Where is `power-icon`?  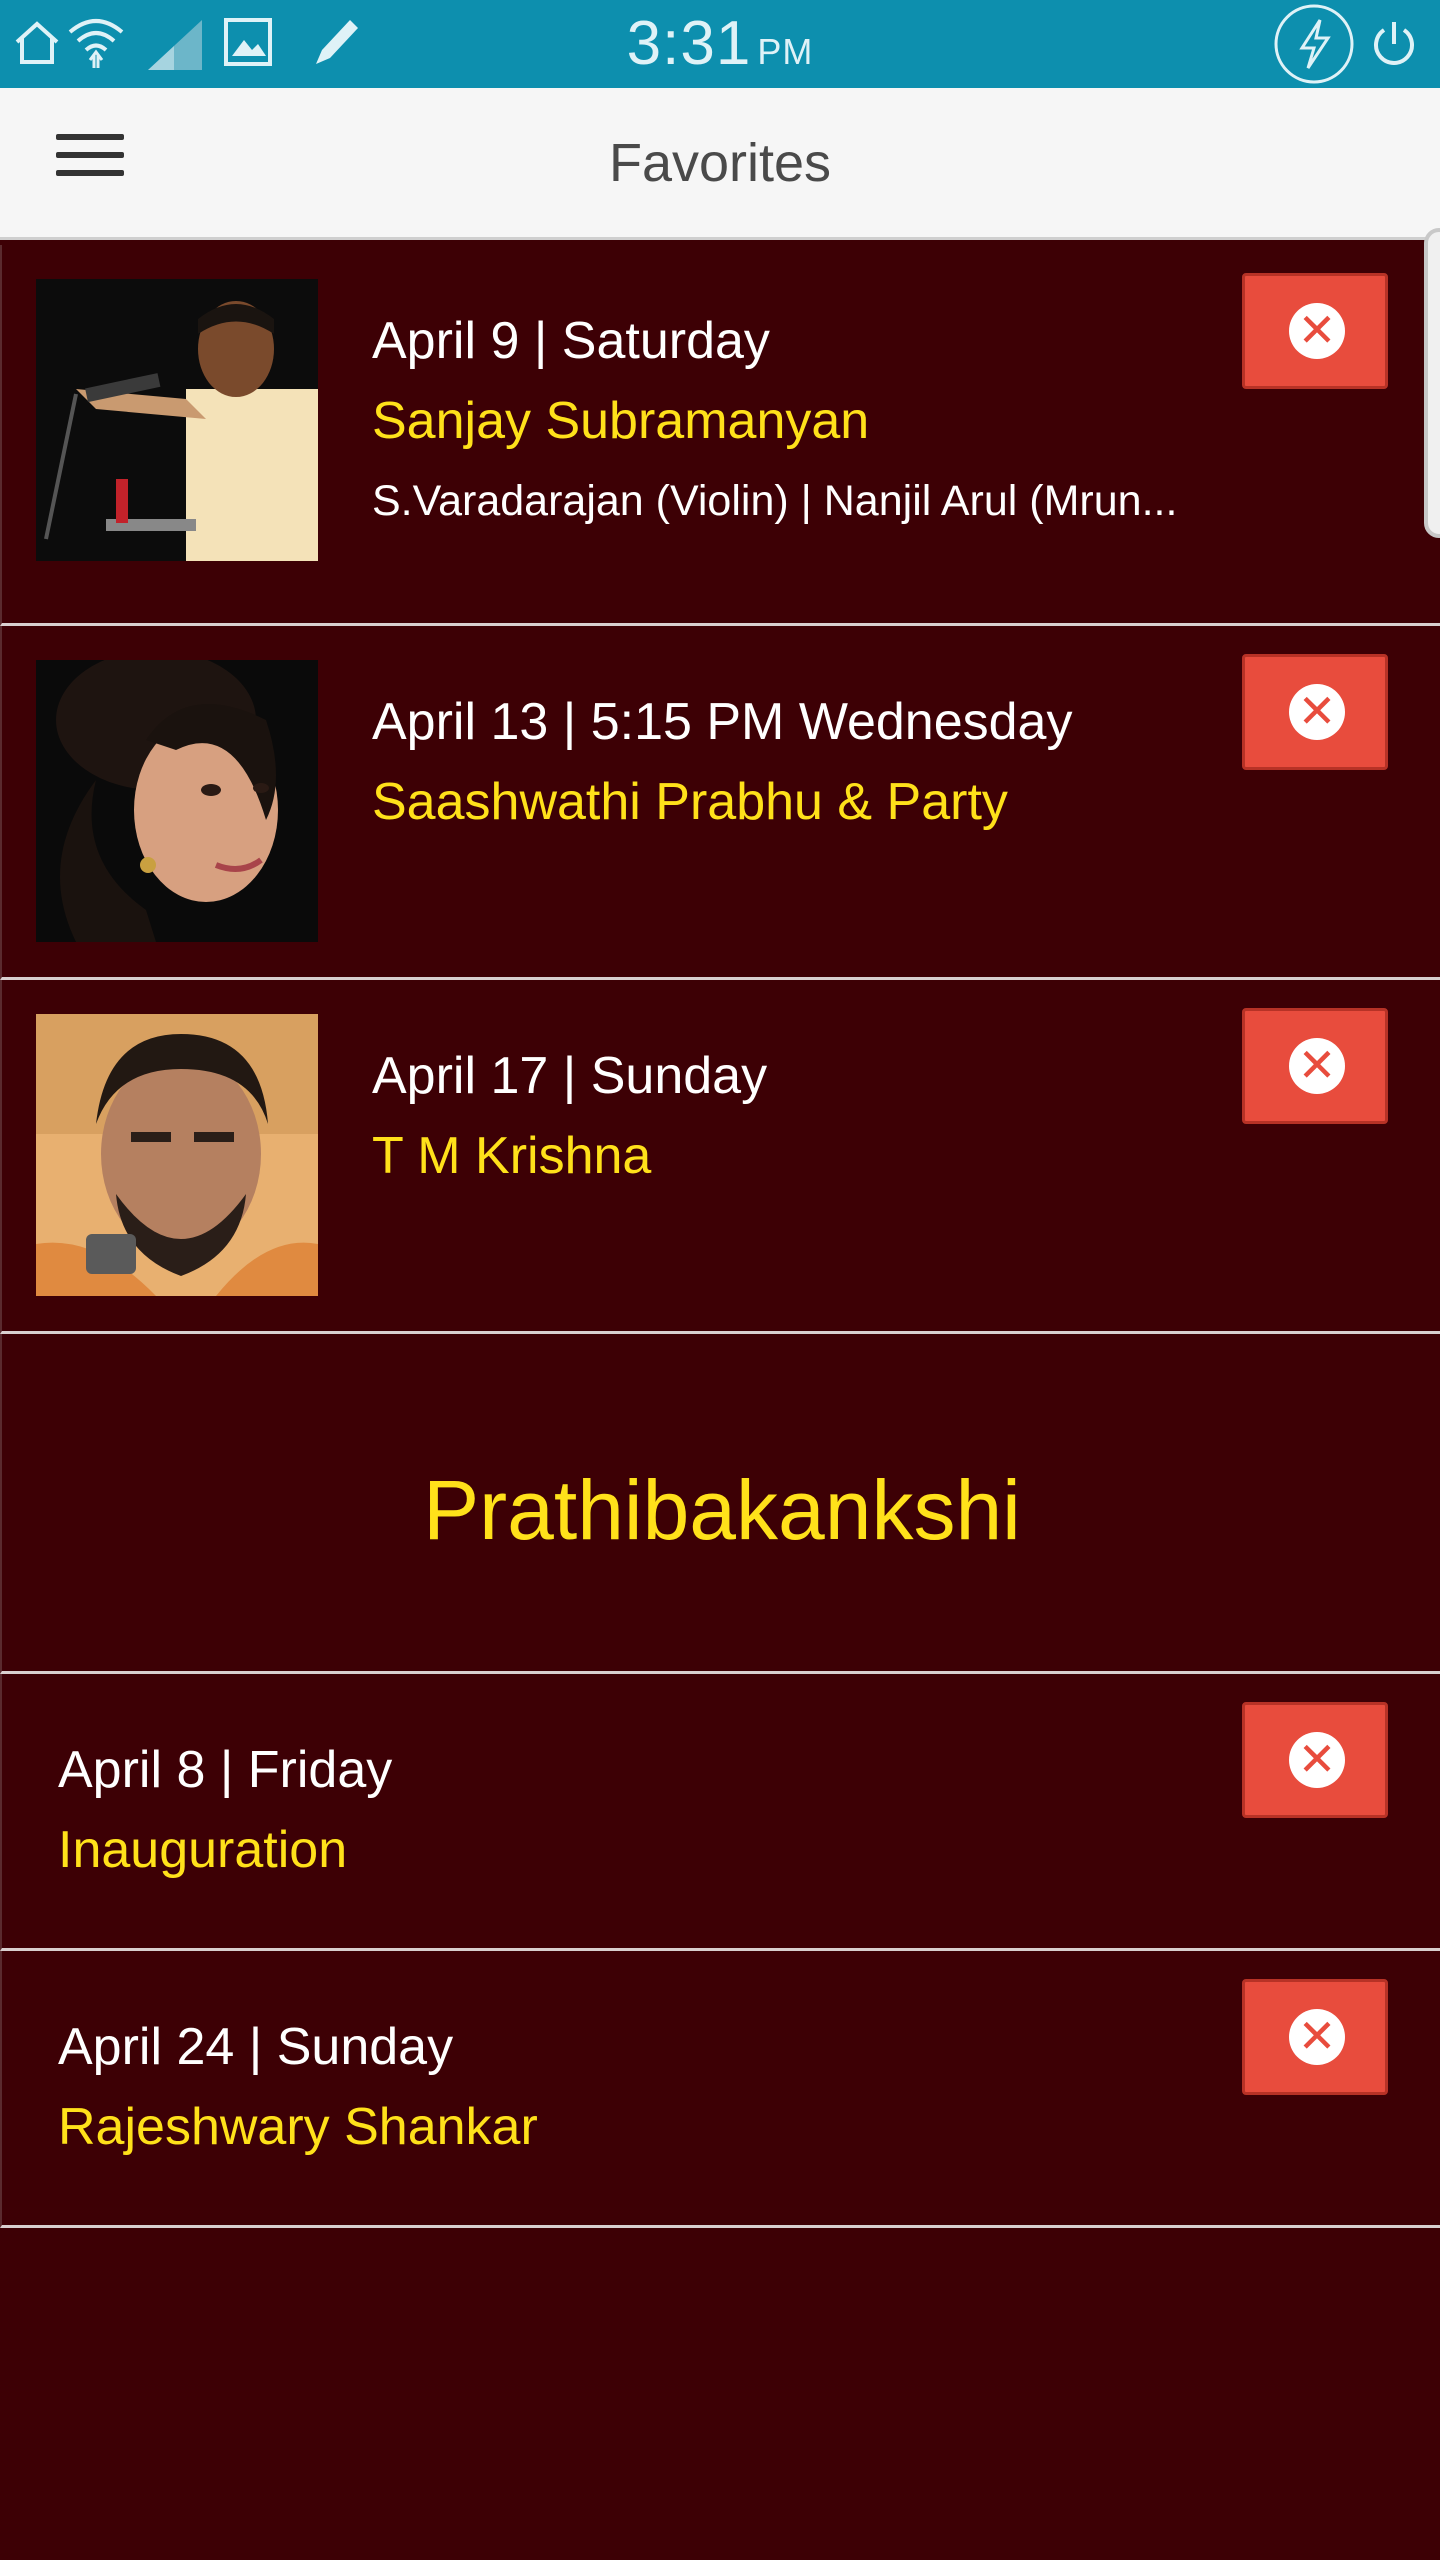 power-icon is located at coordinates (1394, 43).